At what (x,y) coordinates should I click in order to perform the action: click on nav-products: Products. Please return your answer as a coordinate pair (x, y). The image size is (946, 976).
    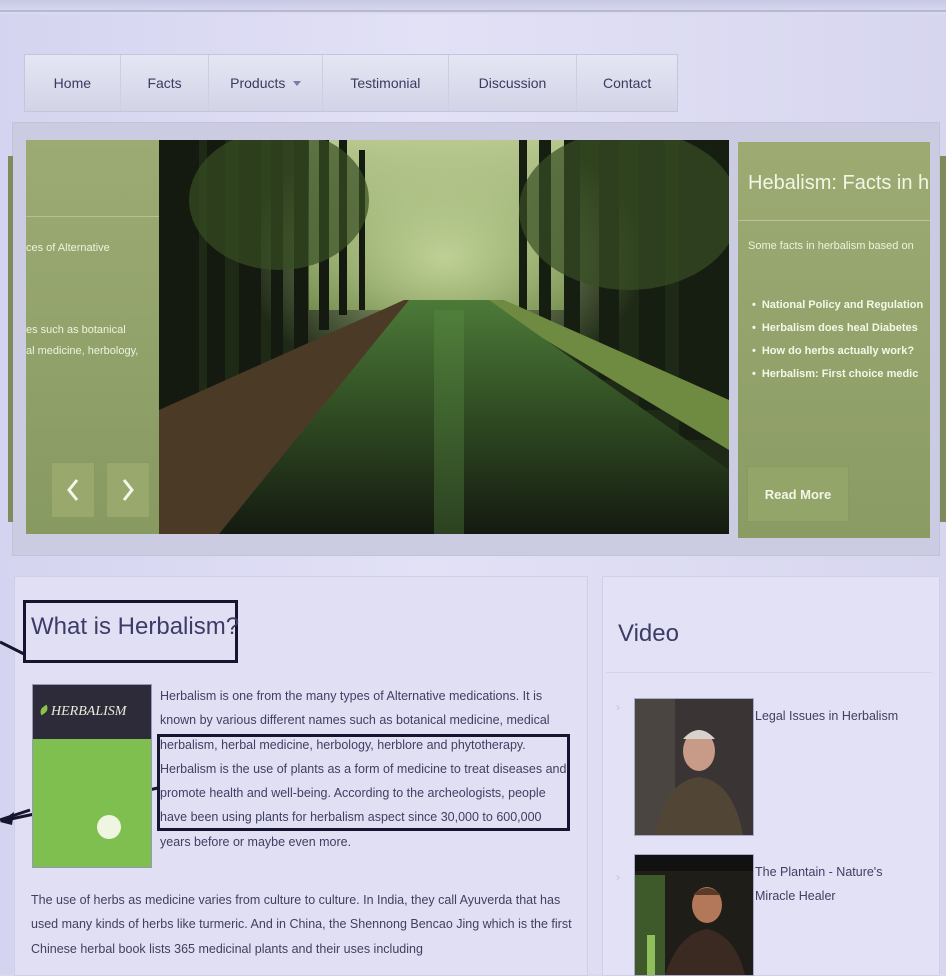
    Looking at the image, I should click on (266, 83).